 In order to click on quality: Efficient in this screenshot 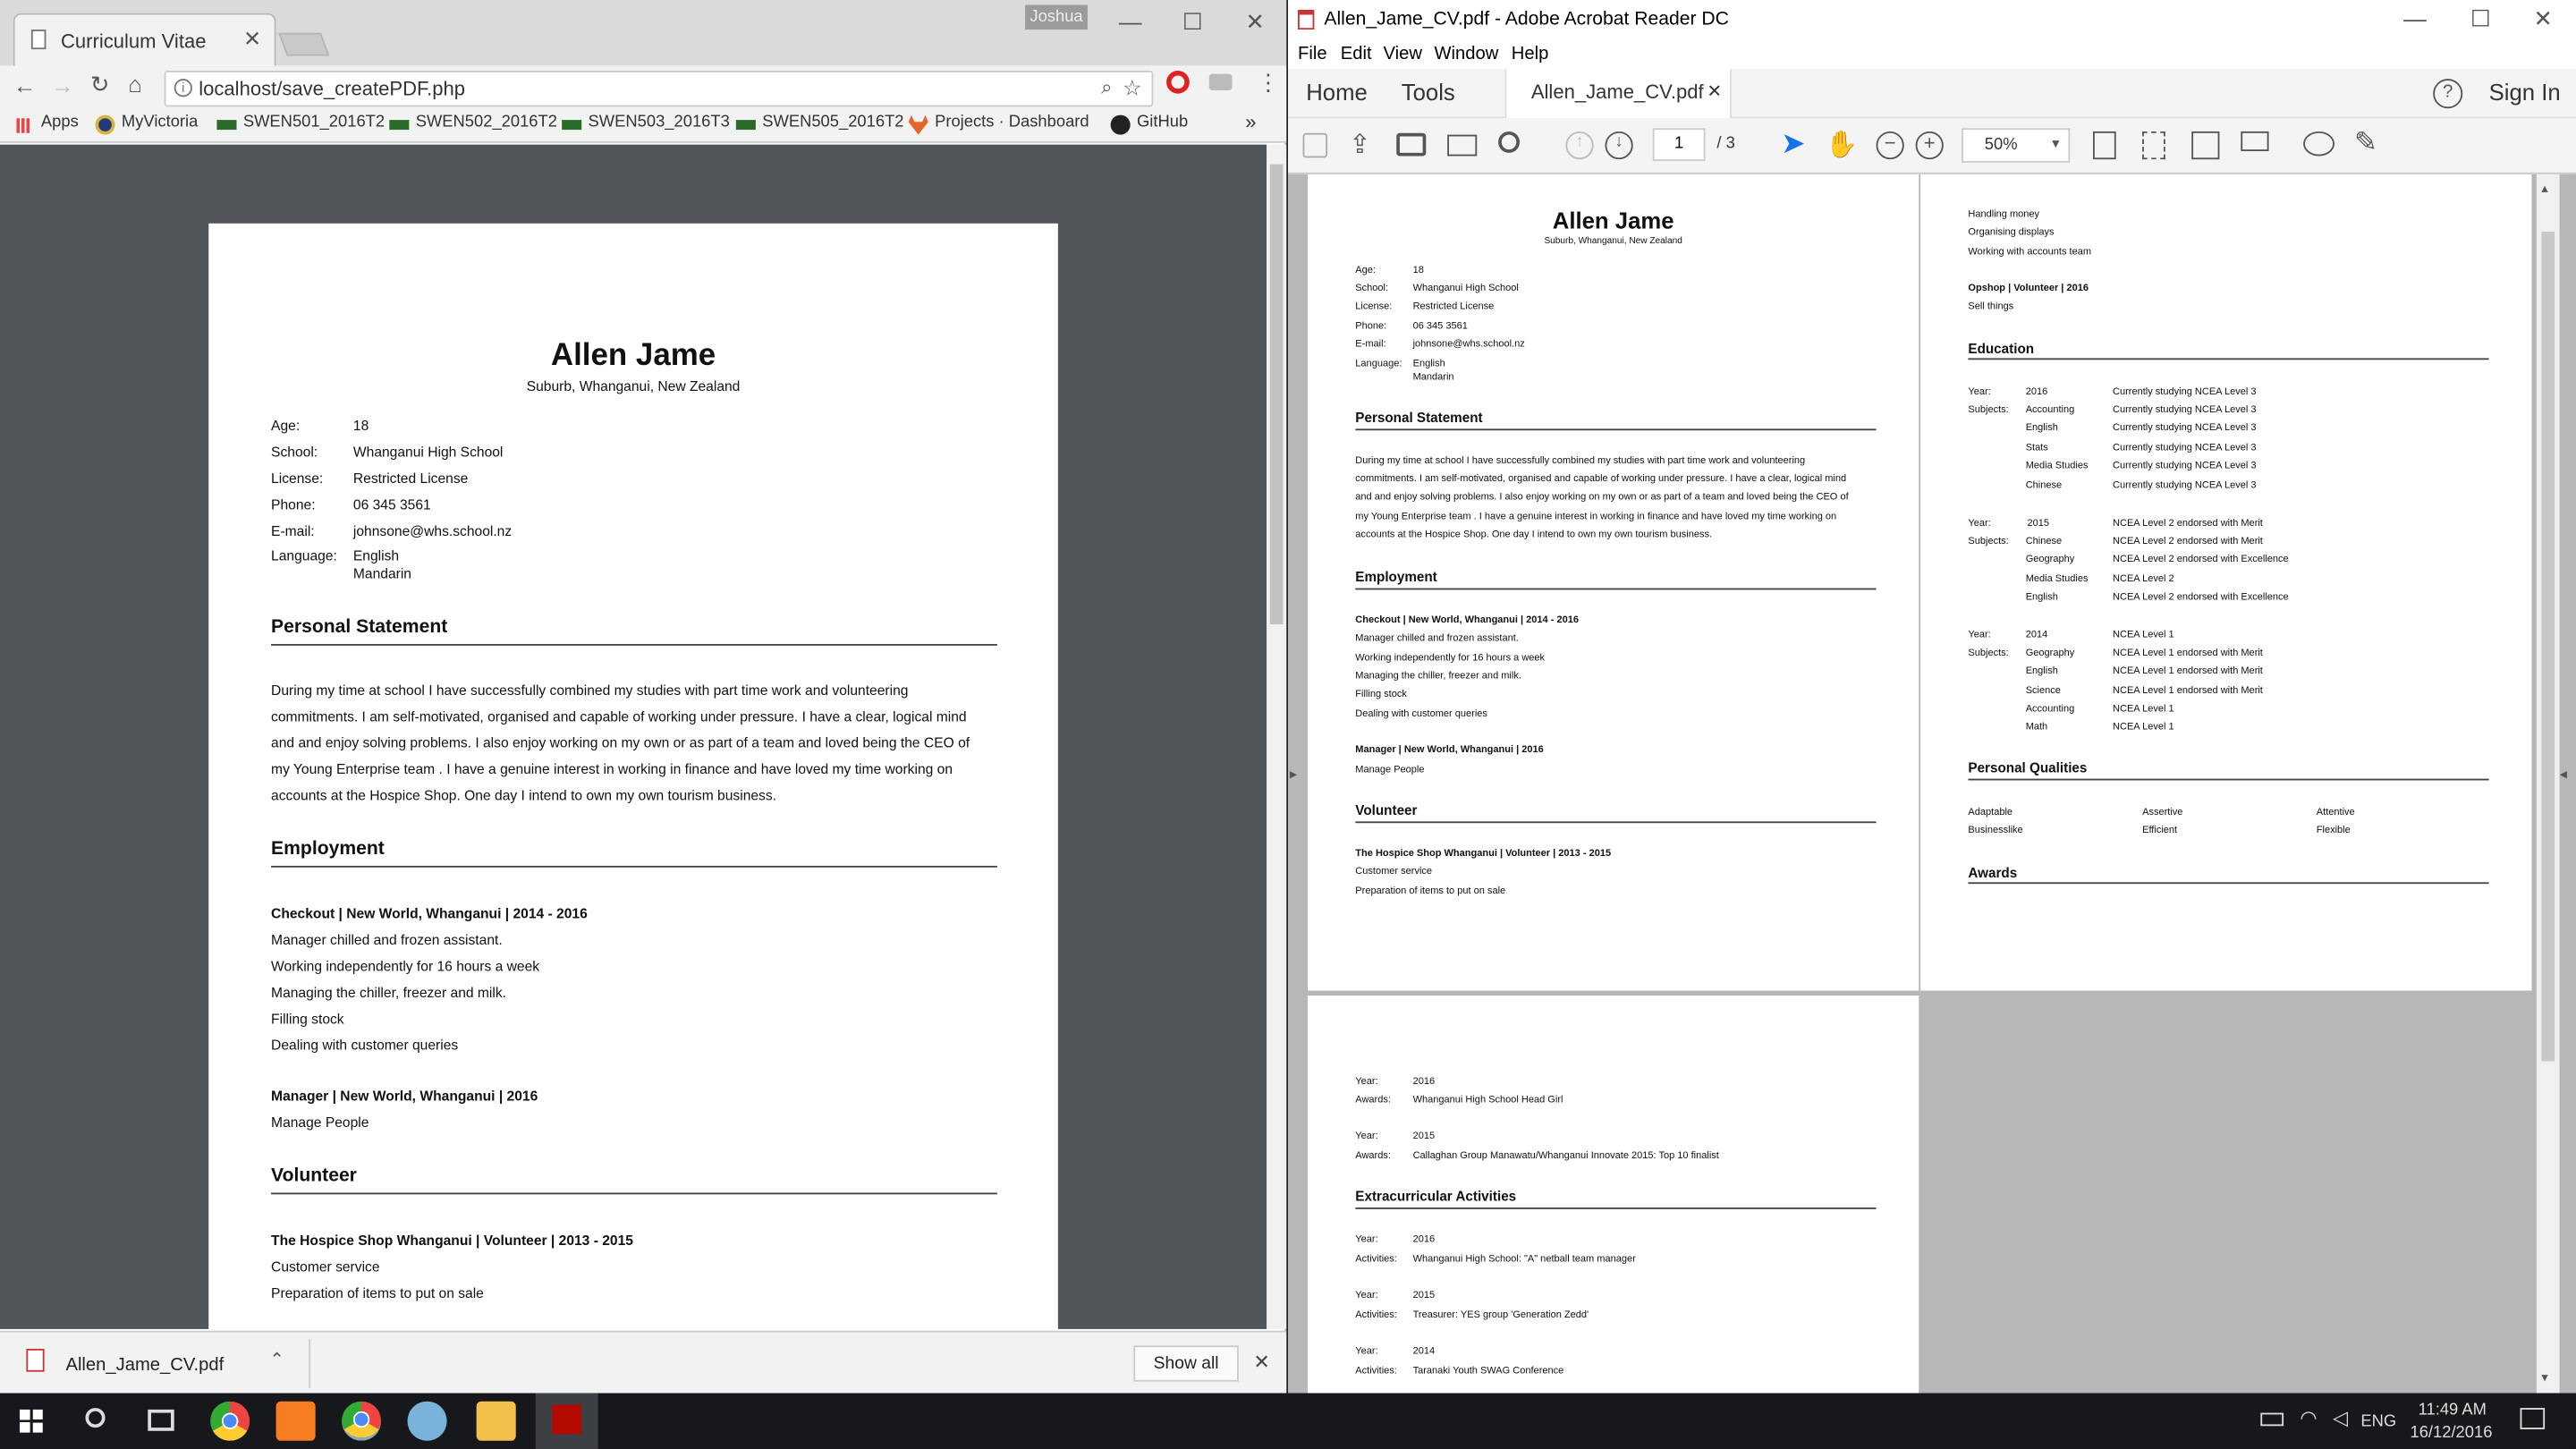, I will do `click(2160, 831)`.